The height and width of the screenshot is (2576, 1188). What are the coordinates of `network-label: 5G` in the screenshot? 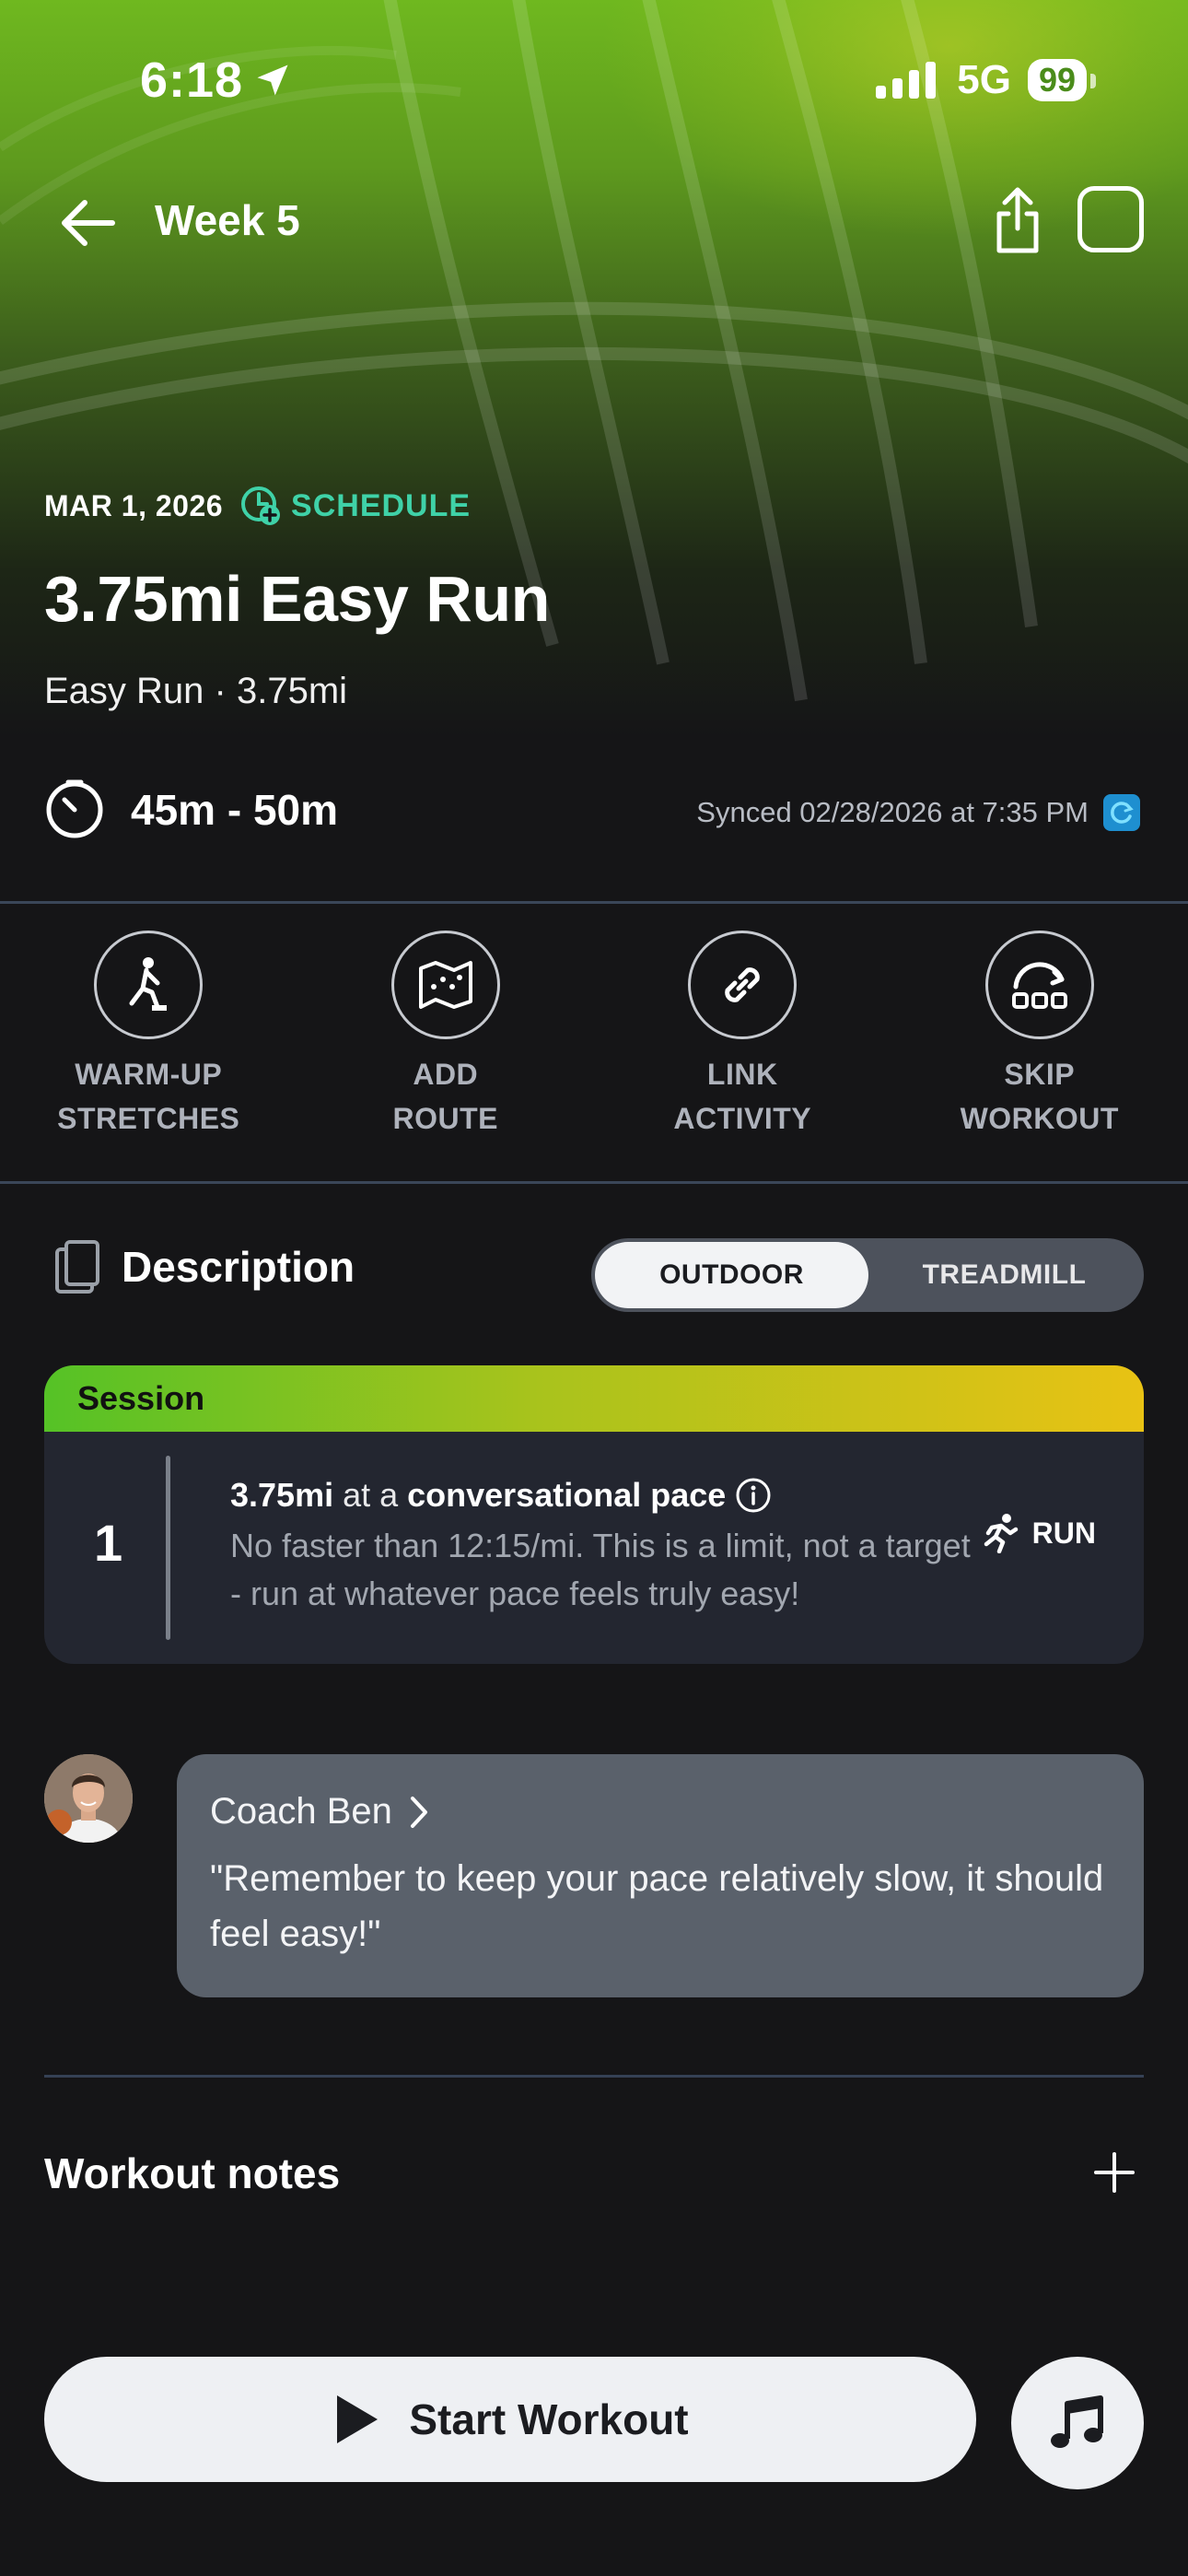 It's located at (984, 79).